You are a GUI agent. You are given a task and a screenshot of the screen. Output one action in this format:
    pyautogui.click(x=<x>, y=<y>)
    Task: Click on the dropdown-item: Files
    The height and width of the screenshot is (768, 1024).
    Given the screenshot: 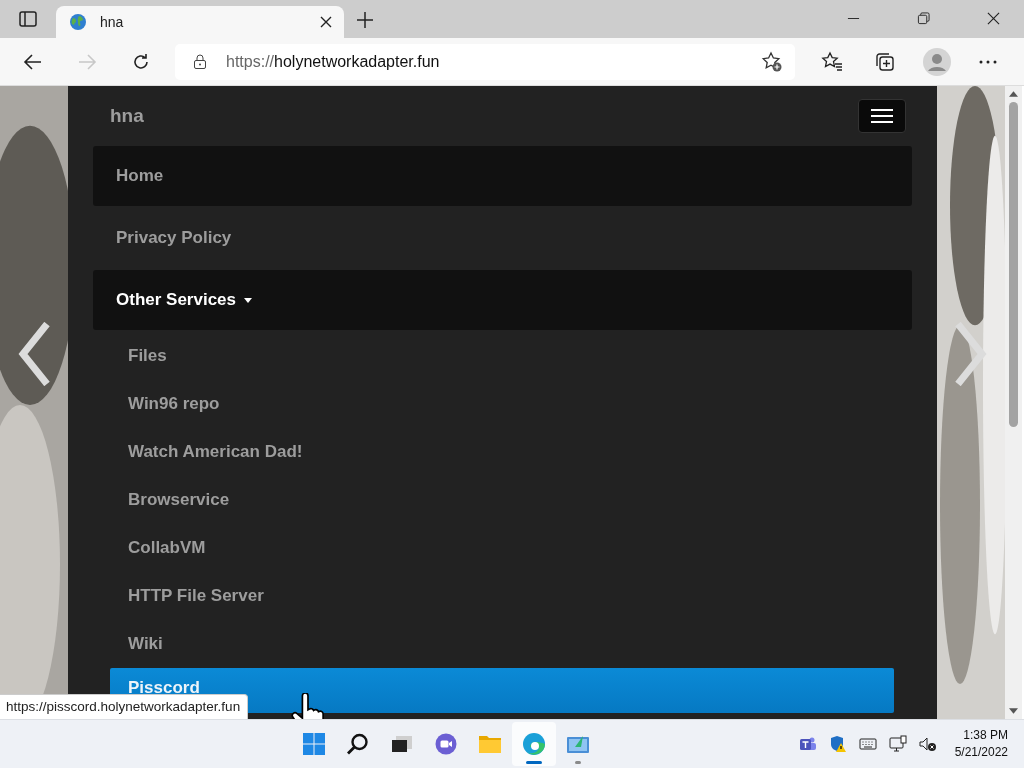 What is the action you would take?
    pyautogui.click(x=502, y=356)
    